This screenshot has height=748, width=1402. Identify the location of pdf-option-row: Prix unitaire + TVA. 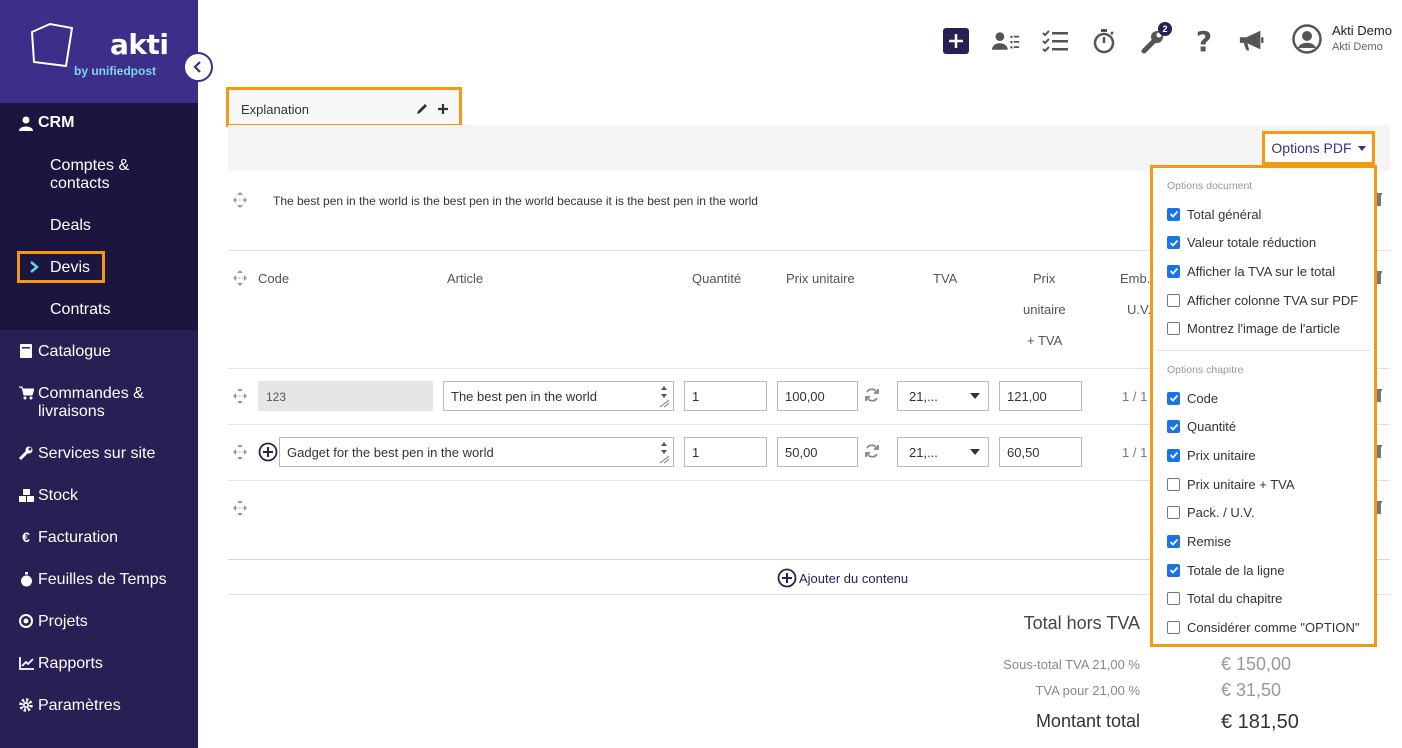
(1231, 484).